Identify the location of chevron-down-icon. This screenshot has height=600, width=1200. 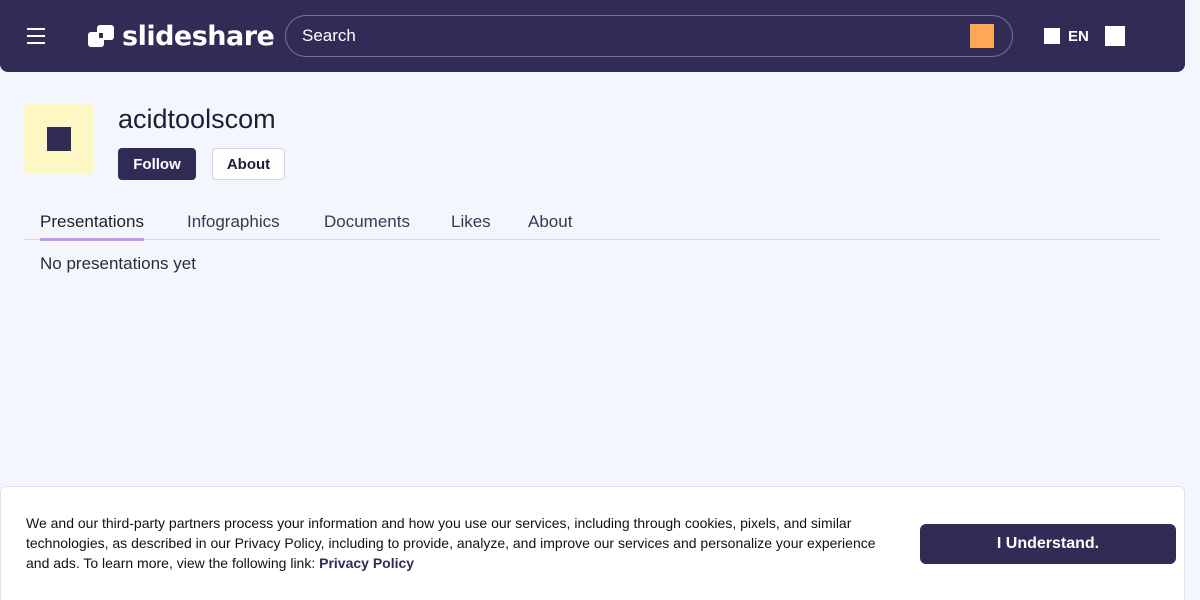
(1114, 36).